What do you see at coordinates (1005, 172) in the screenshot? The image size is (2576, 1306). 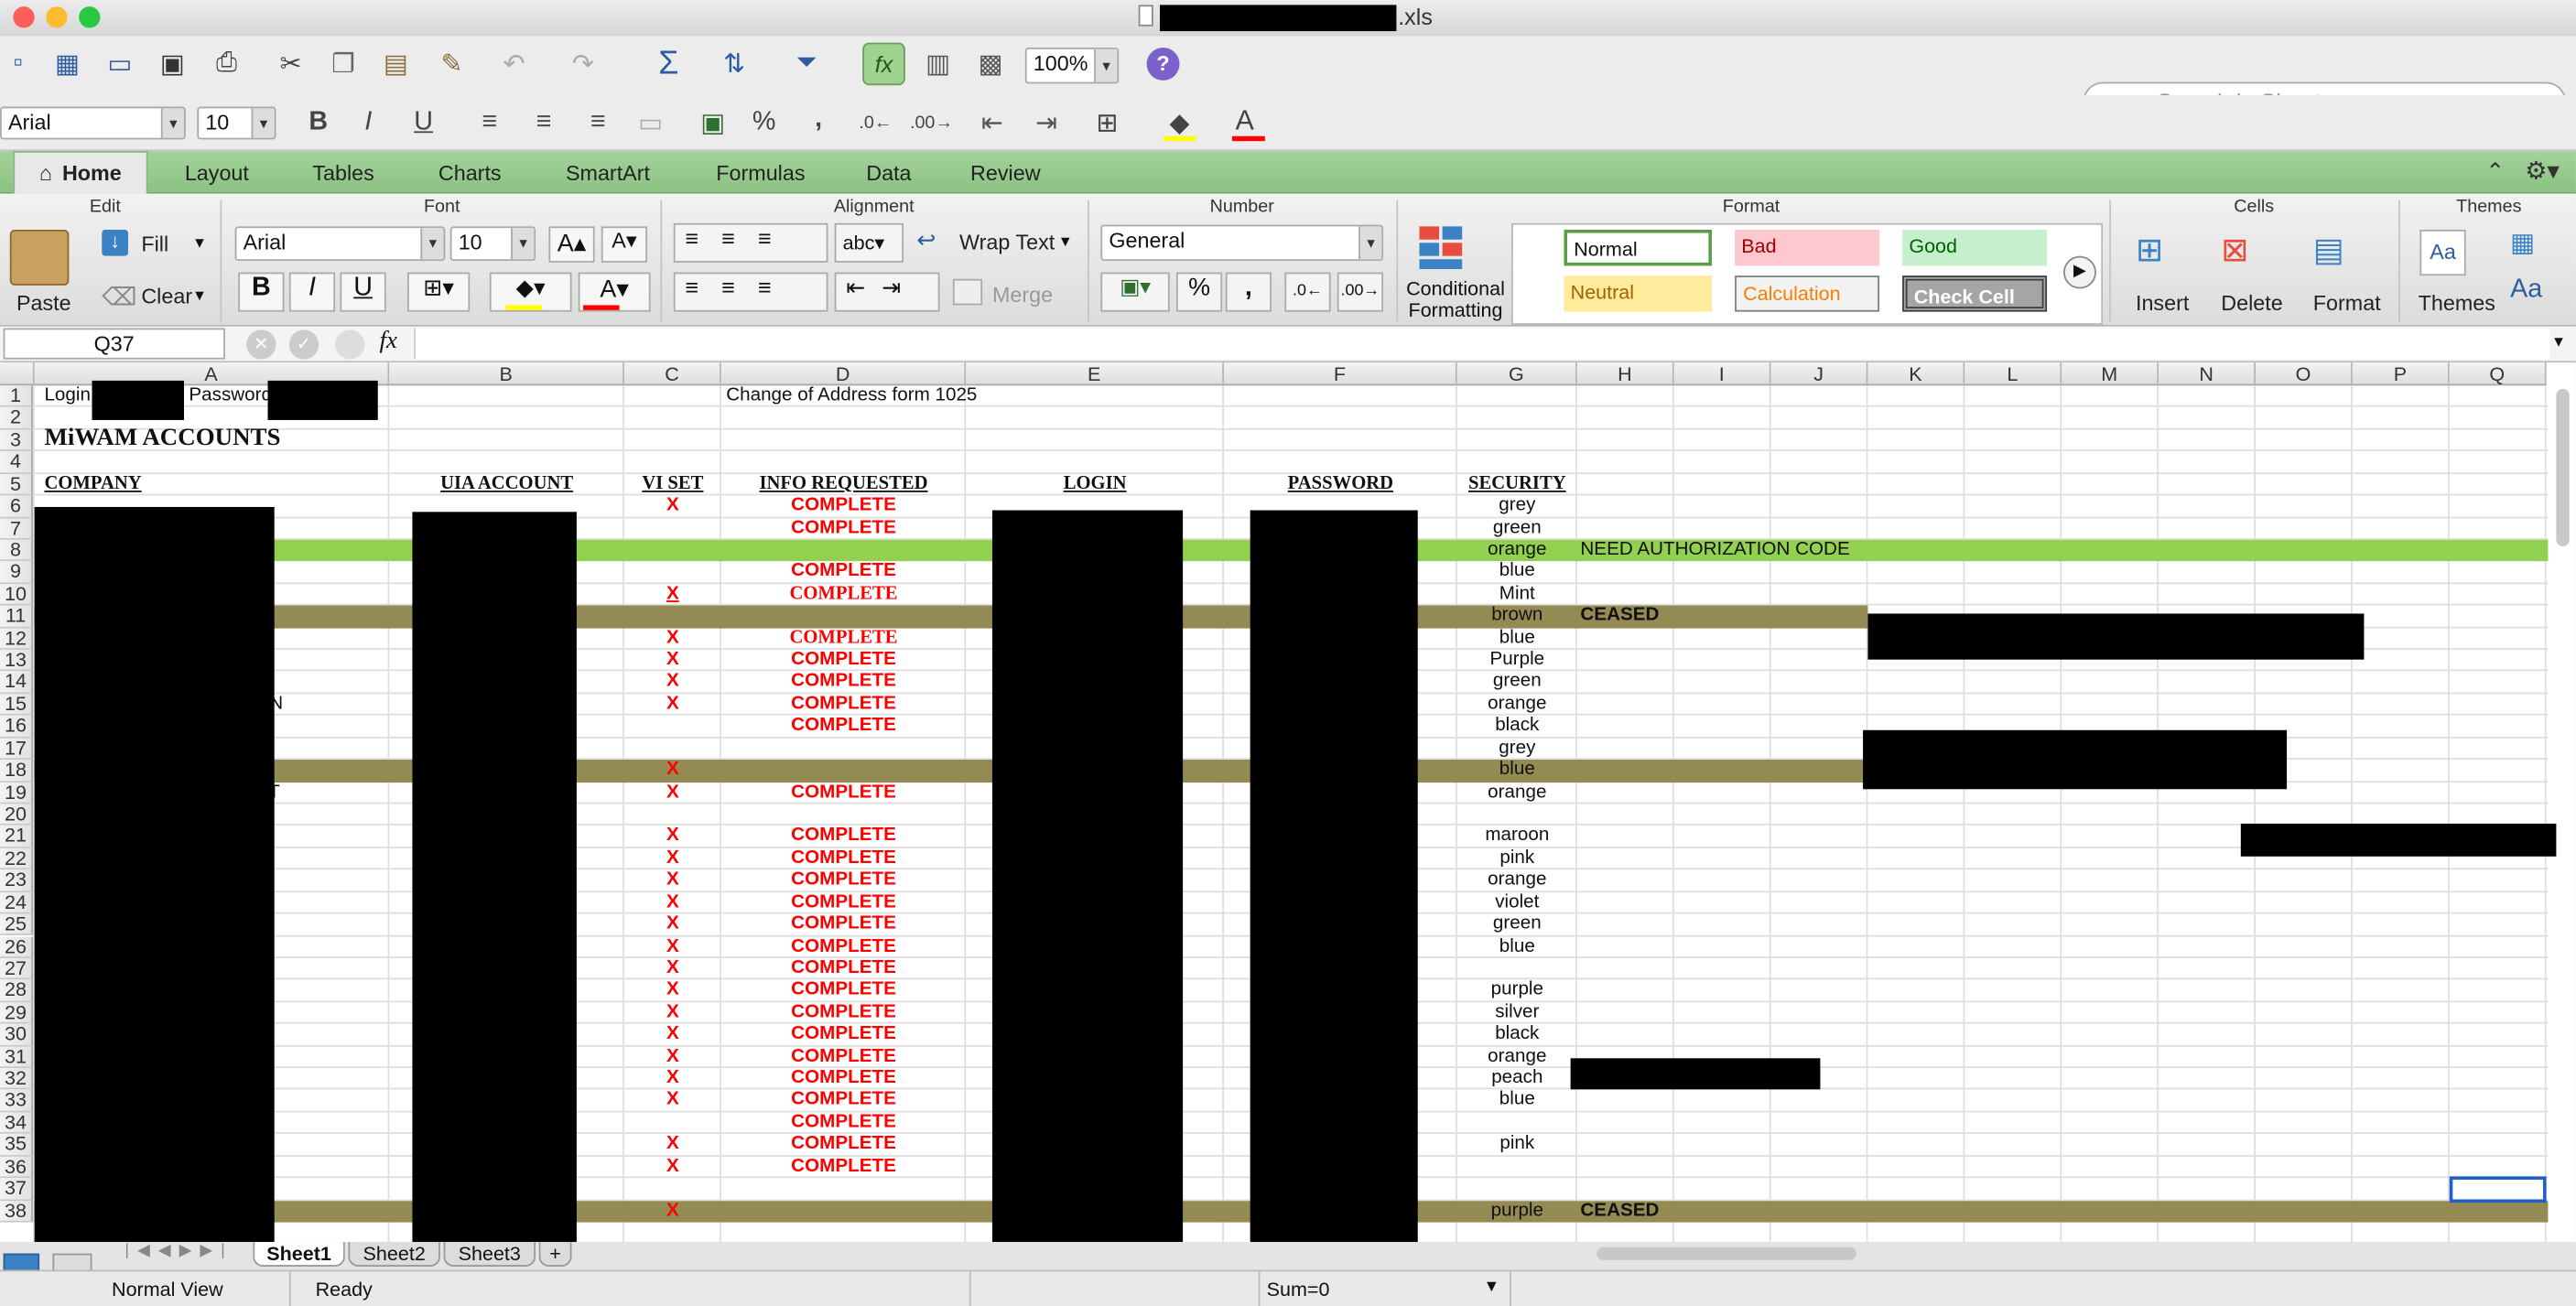 I see `tab-review: Review` at bounding box center [1005, 172].